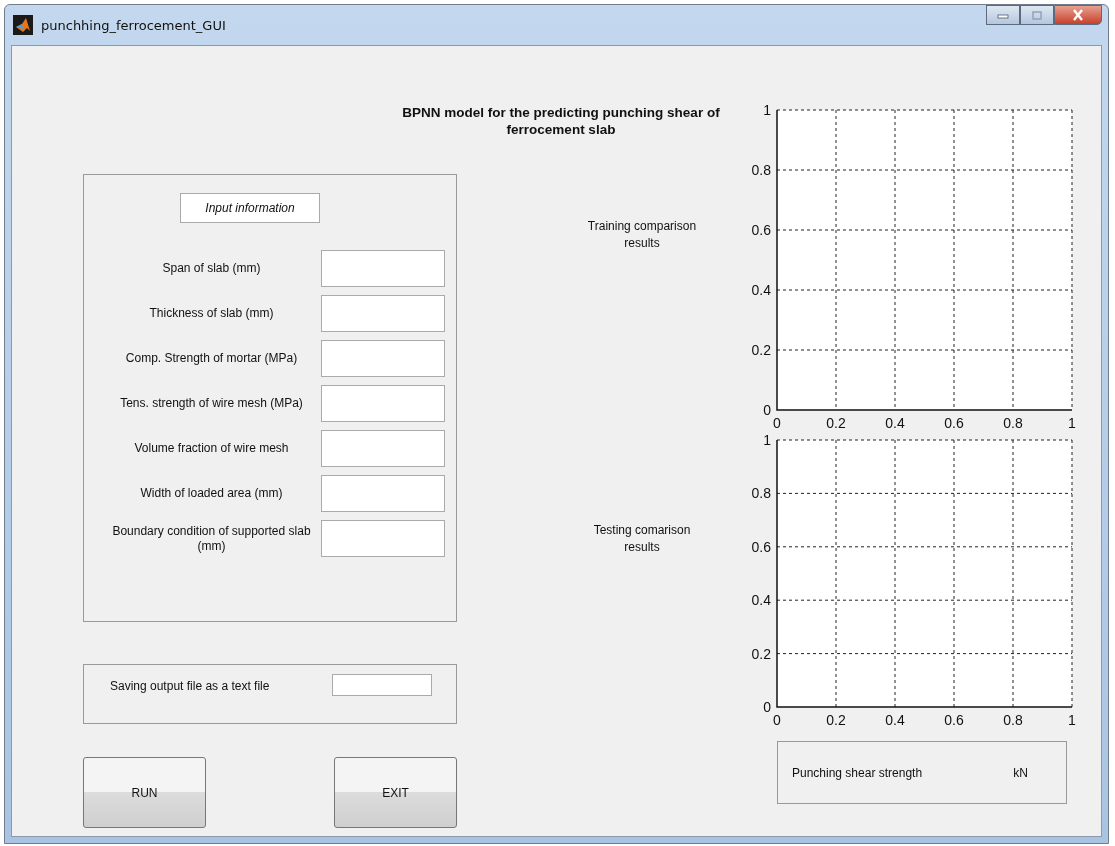 The width and height of the screenshot is (1115, 846). What do you see at coordinates (211, 313) in the screenshot?
I see `field-label: Thickness of slab (mm)` at bounding box center [211, 313].